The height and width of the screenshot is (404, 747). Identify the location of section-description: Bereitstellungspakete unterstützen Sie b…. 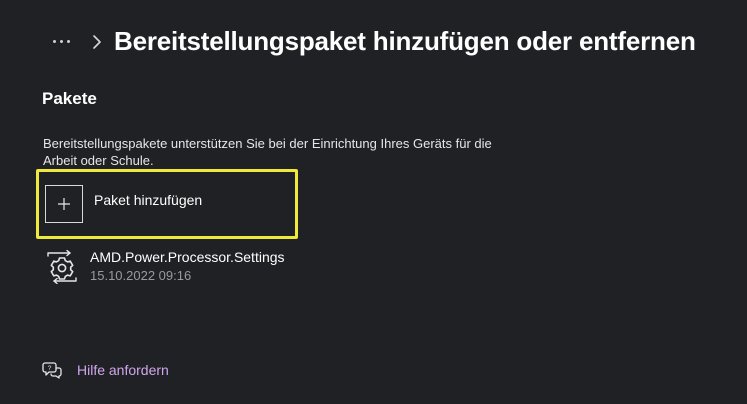
(267, 152).